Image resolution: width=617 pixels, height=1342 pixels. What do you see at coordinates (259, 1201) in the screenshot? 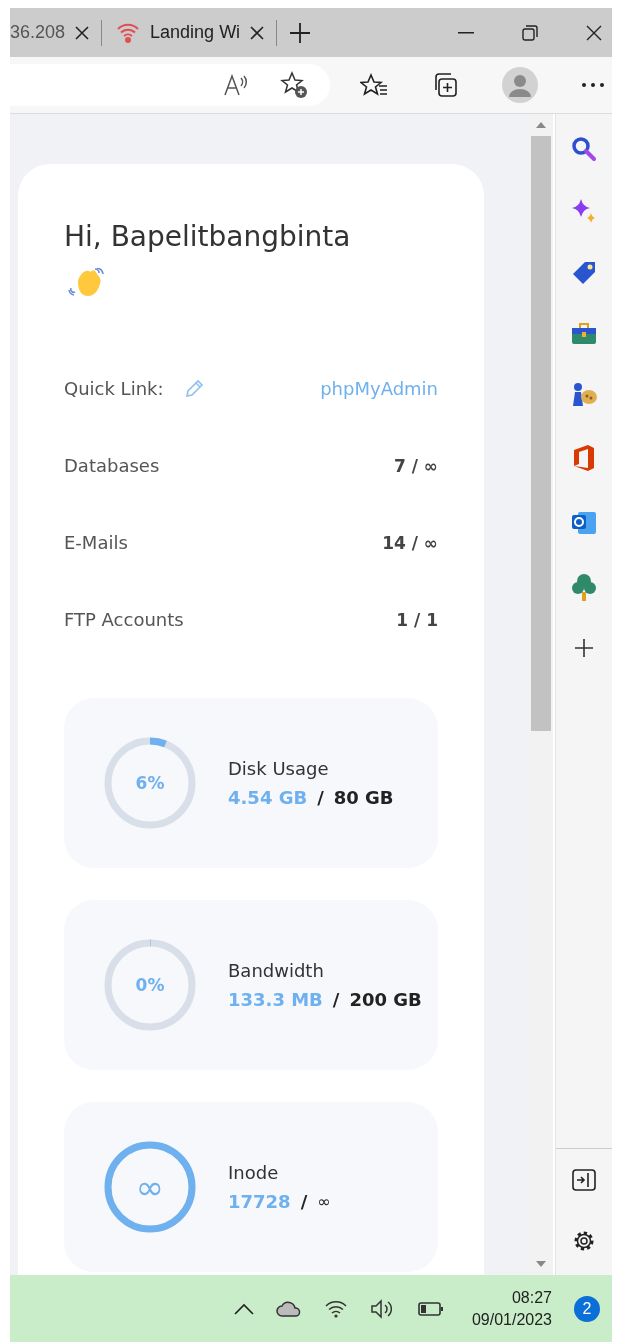
I see `used-amount: 17728` at bounding box center [259, 1201].